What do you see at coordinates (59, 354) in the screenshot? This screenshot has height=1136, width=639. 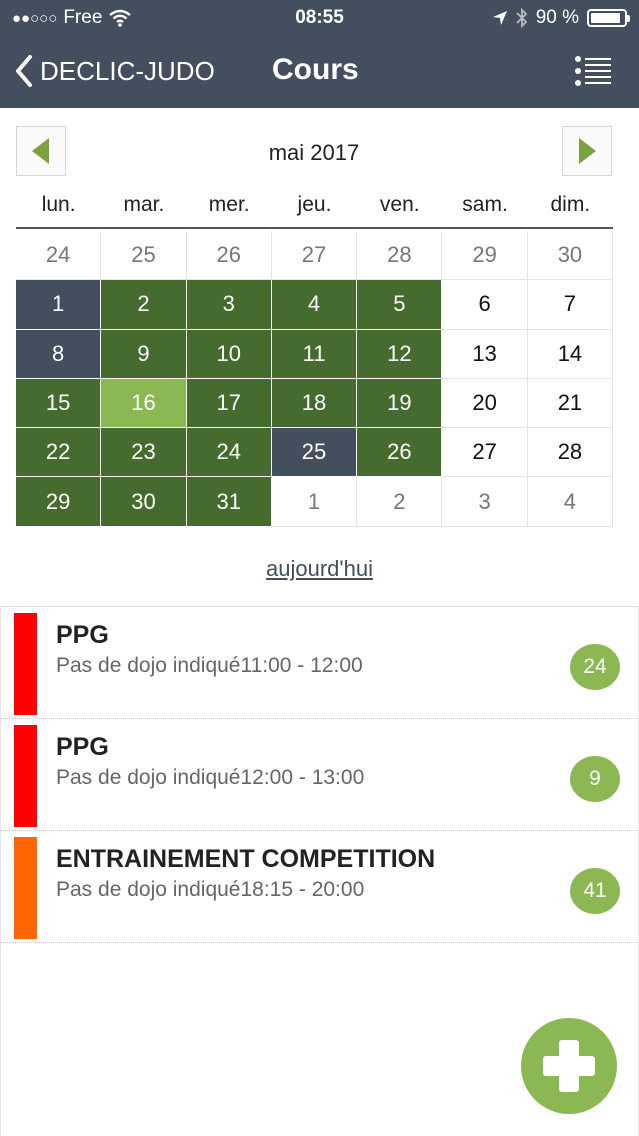 I see `calendar-day: 8` at bounding box center [59, 354].